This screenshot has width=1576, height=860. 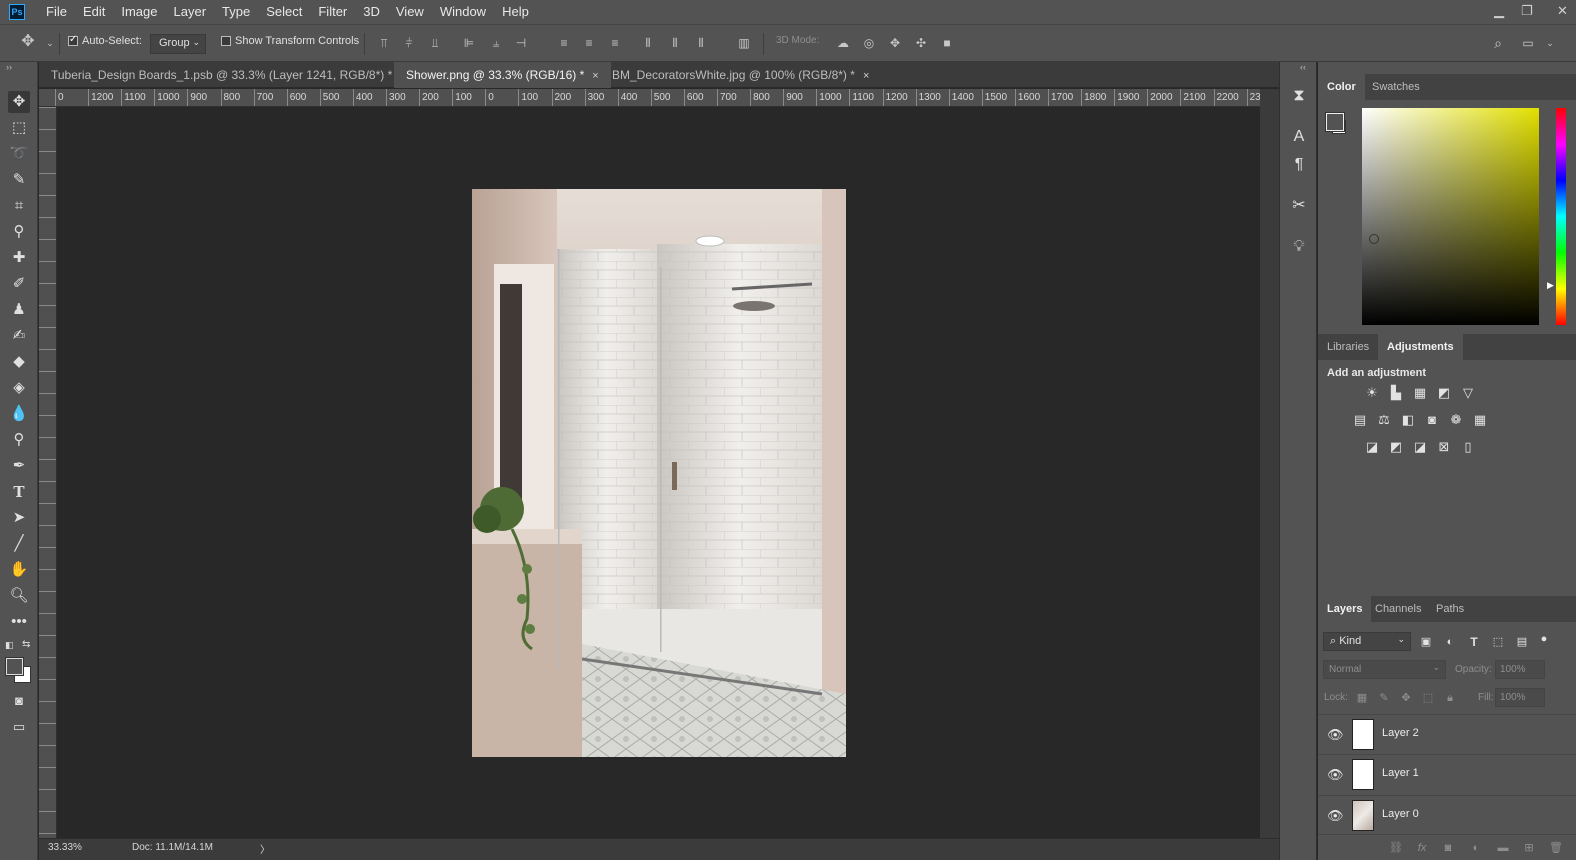 I want to click on fill-input: 100%, so click(x=1520, y=697).